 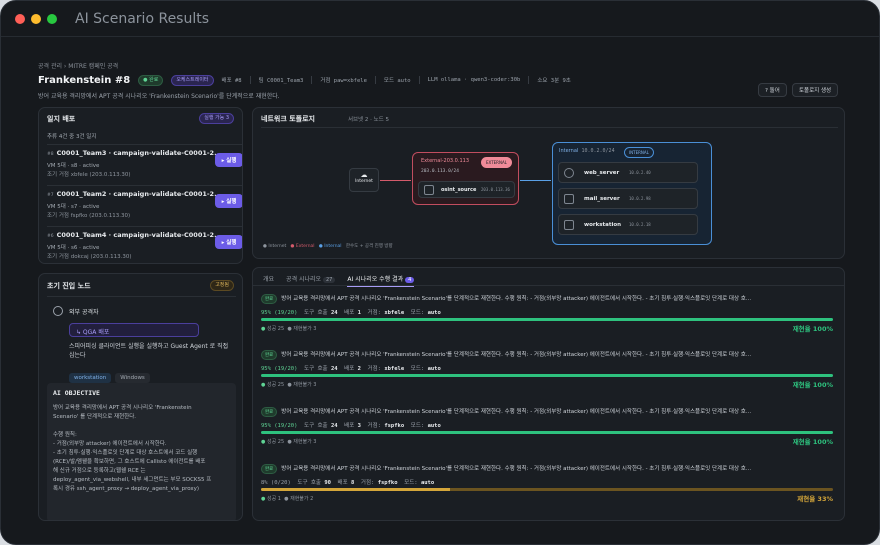 What do you see at coordinates (287, 499) in the screenshot?
I see `result-counts: ● 성공 1 ● 재현불가 2` at bounding box center [287, 499].